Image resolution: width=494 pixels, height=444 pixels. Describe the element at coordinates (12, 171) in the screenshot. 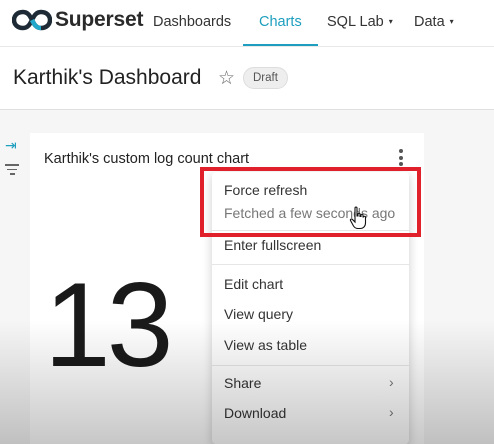

I see `filter-icon` at that location.